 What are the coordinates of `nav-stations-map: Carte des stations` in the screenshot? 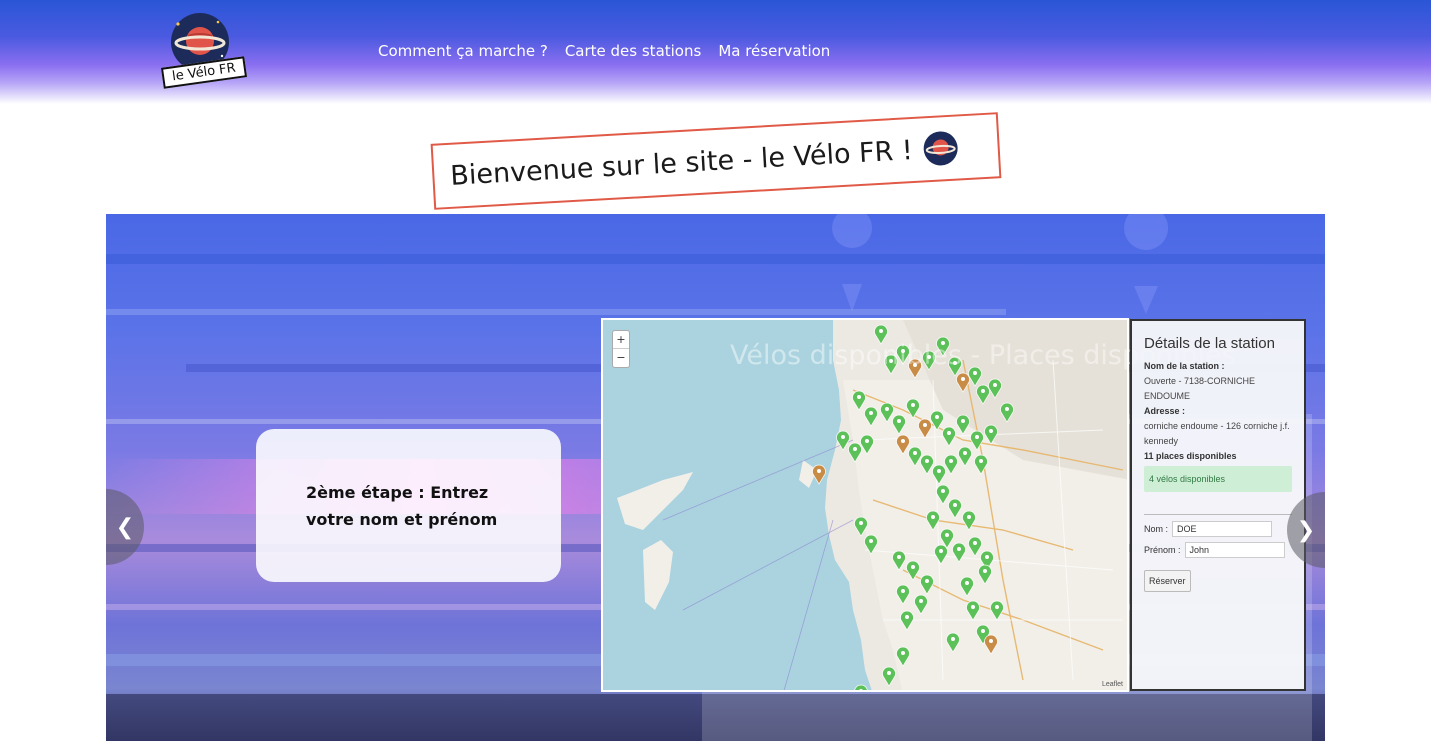 It's located at (633, 51).